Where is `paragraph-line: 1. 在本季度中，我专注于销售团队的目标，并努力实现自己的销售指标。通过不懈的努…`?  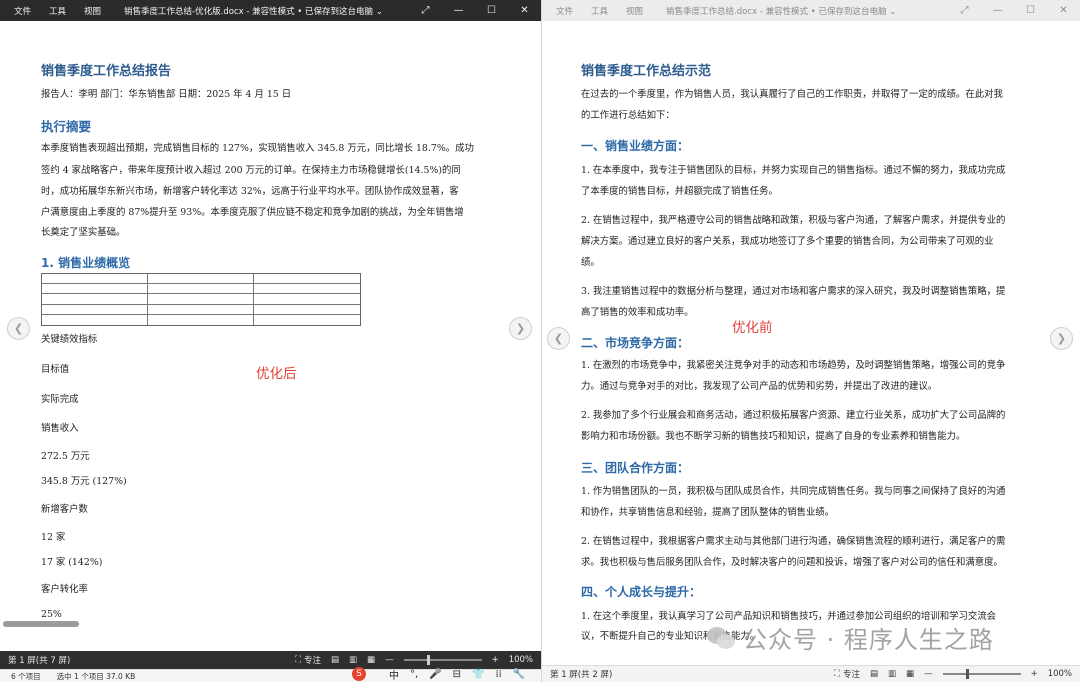
paragraph-line: 1. 在本季度中，我专注于销售团队的目标，并努力实现自己的销售指标。通过不懈的努… is located at coordinates (793, 170).